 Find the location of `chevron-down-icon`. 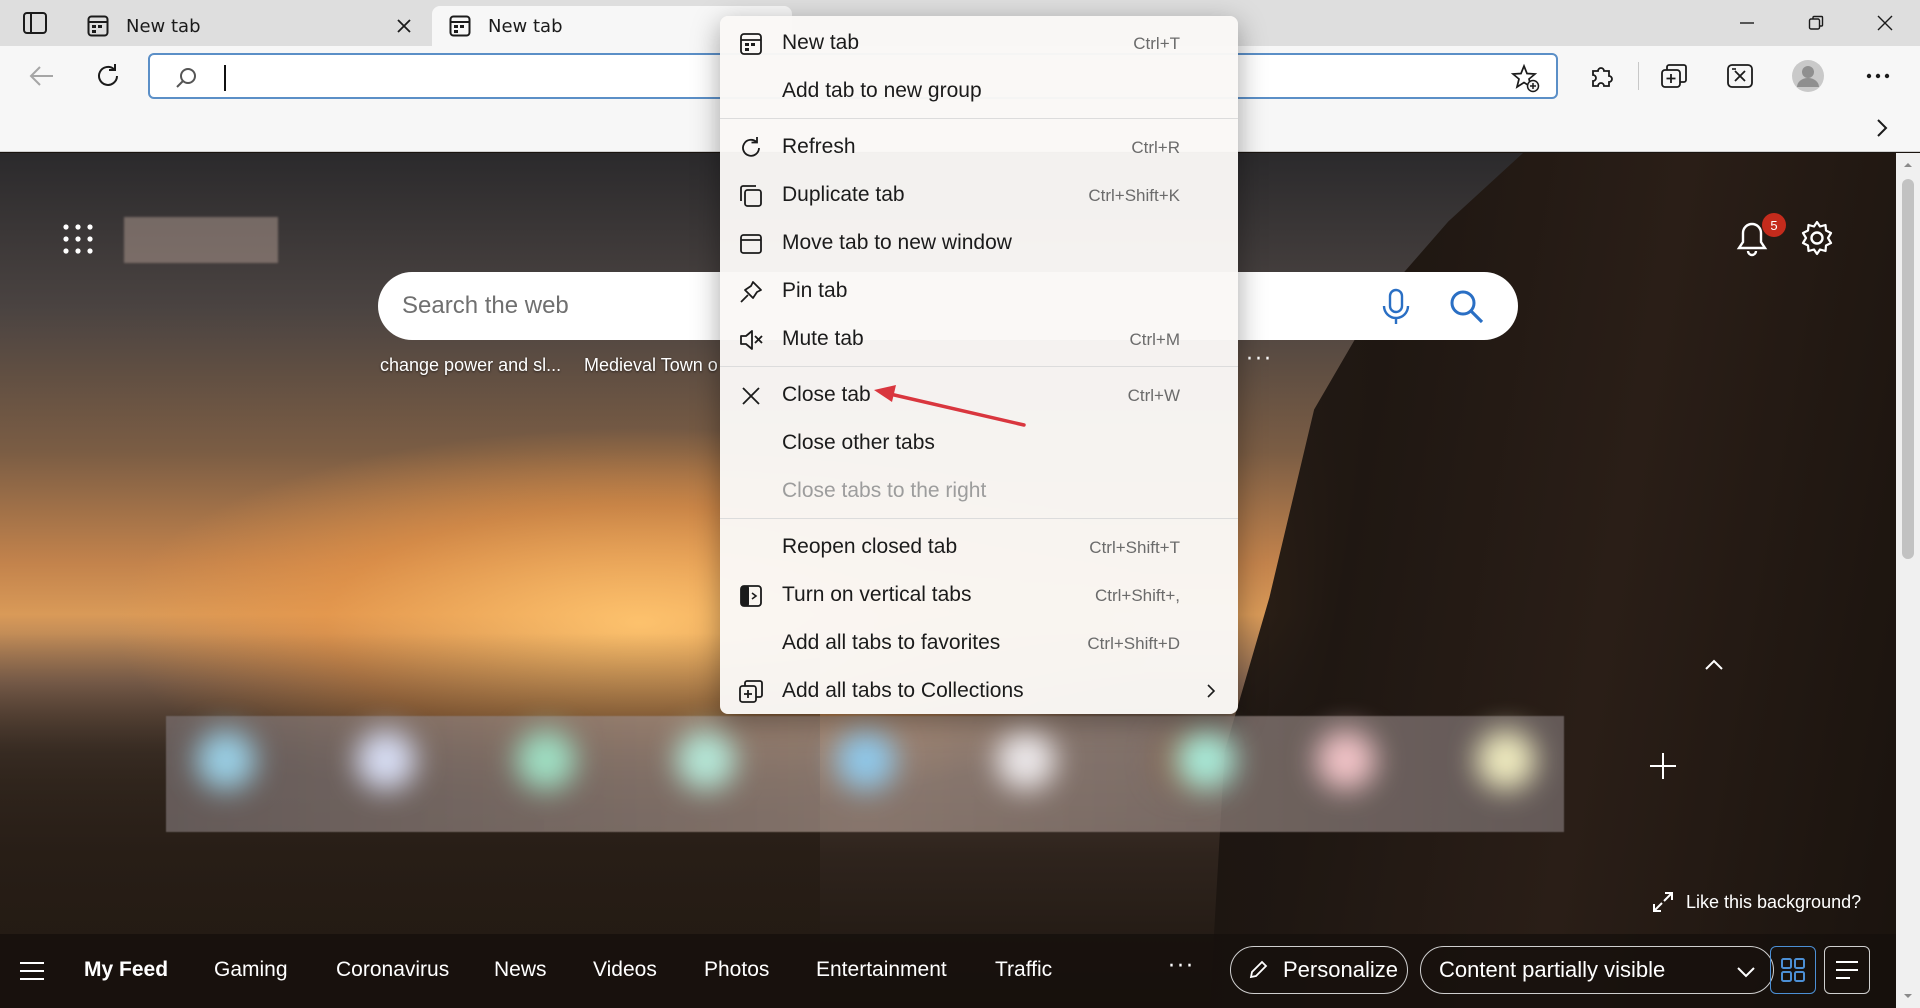

chevron-down-icon is located at coordinates (1746, 972).